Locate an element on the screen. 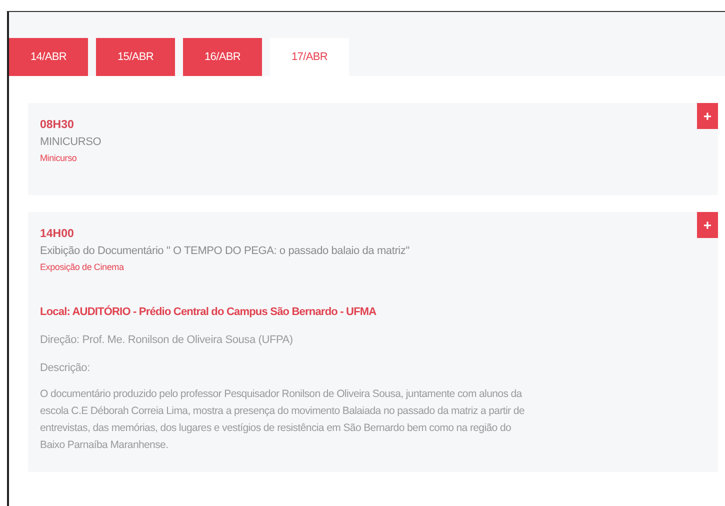 The height and width of the screenshot is (506, 725). event-category: Minicurso is located at coordinates (59, 158).